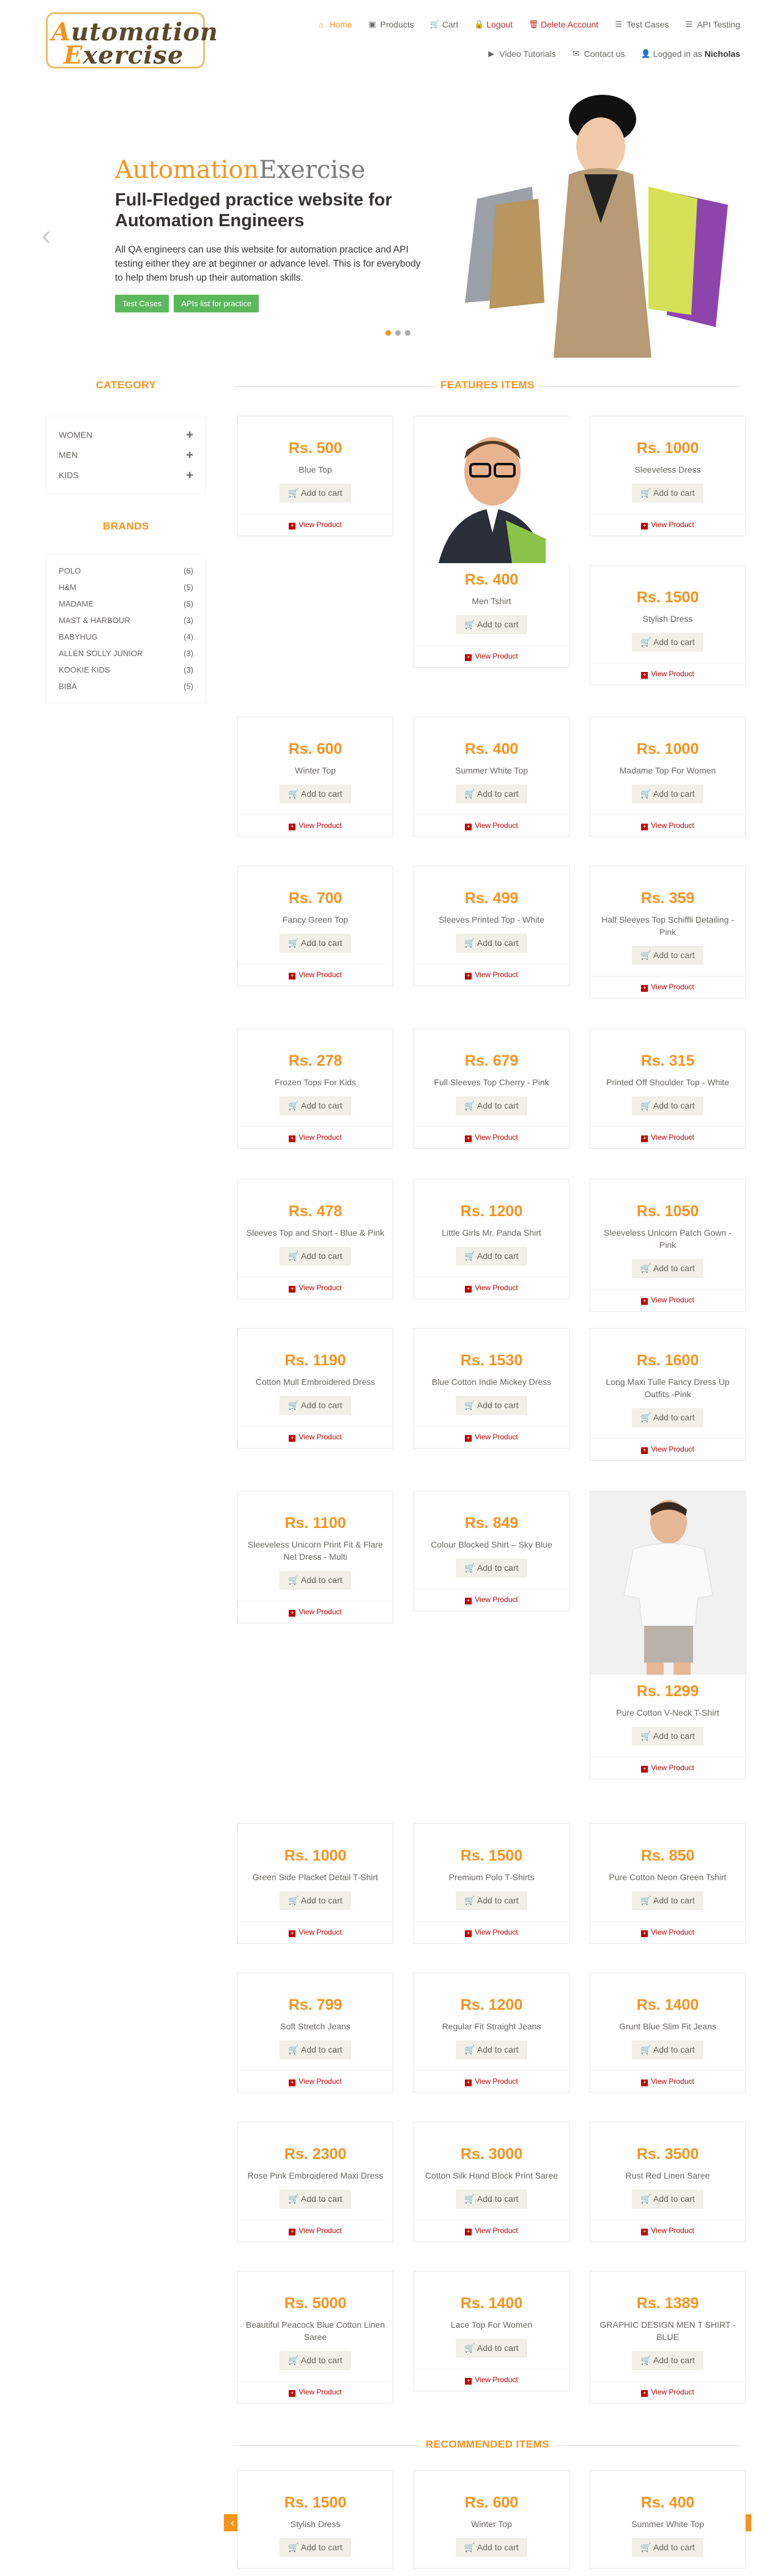 The image size is (783, 2576). What do you see at coordinates (126, 475) in the screenshot?
I see `category-item: Kids ✚` at bounding box center [126, 475].